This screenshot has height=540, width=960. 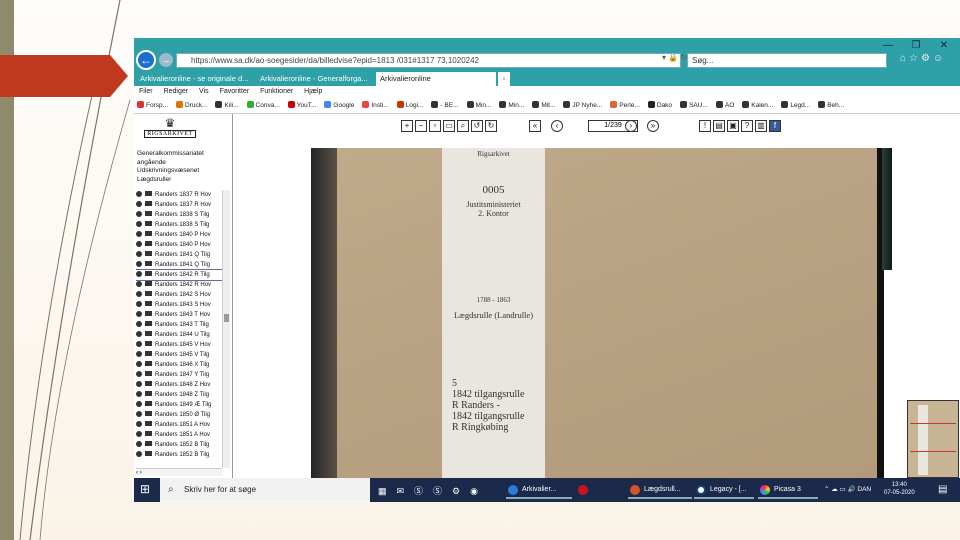 What do you see at coordinates (313, 91) in the screenshot?
I see `menu-hjaelp: Hjælp` at bounding box center [313, 91].